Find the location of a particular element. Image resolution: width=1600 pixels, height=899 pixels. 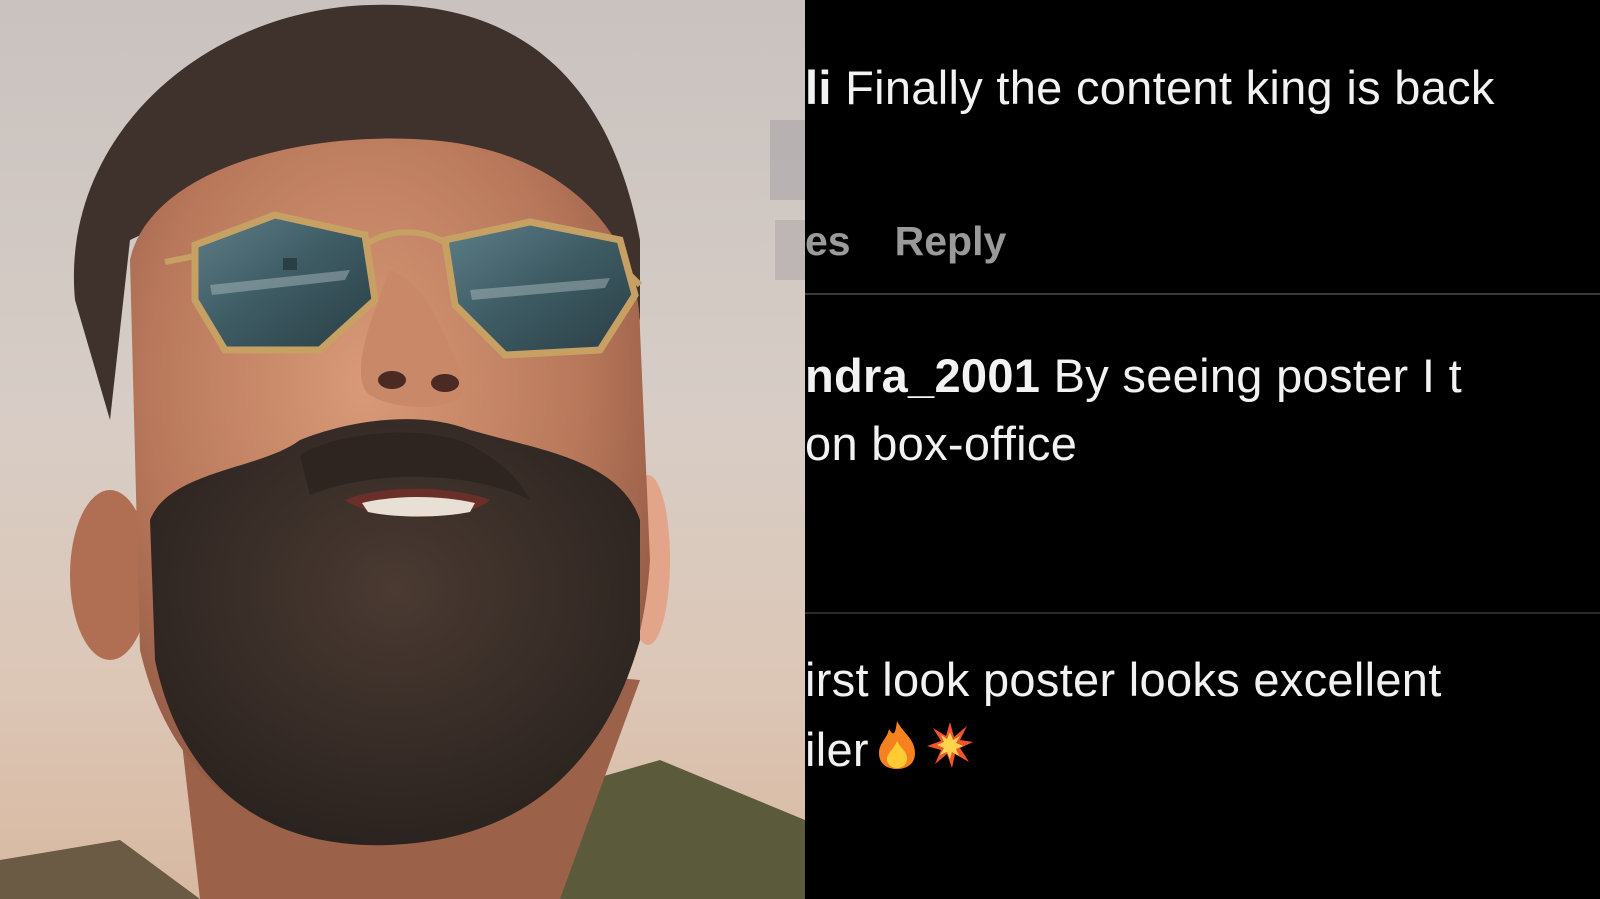

comment-text: ndra_2001 By seeing poster I t is located at coordinates (1133, 376).